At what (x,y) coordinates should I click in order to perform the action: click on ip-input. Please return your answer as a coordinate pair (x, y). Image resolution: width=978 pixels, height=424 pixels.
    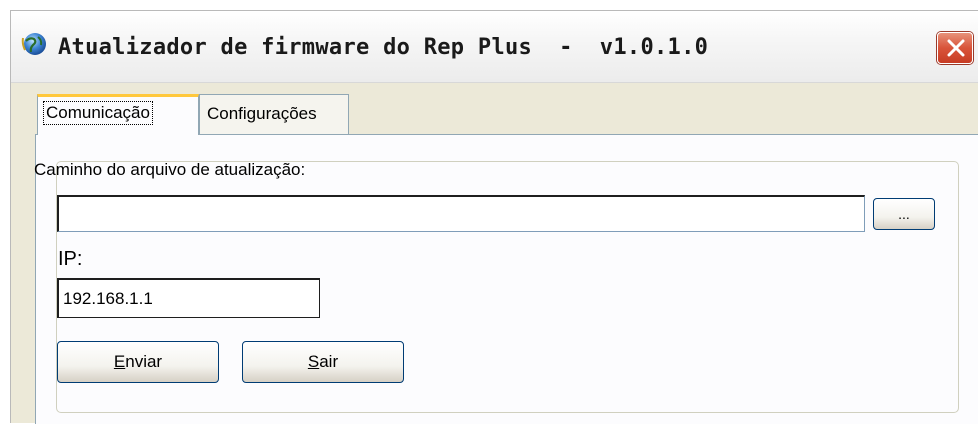
    Looking at the image, I should click on (188, 298).